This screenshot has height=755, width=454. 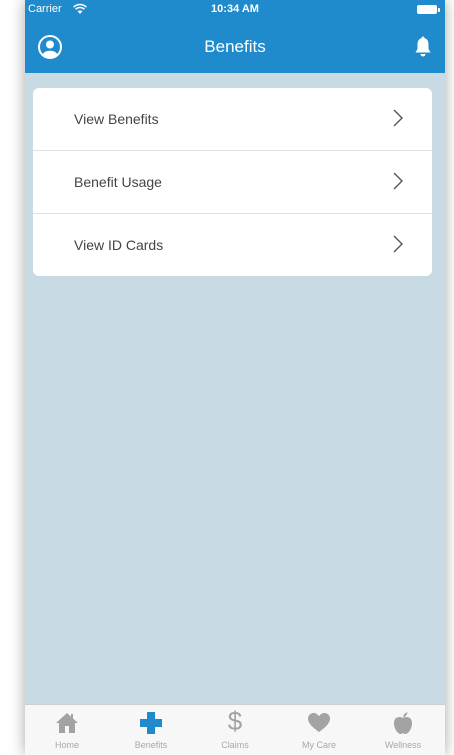 I want to click on tab-label: Claims, so click(x=235, y=745).